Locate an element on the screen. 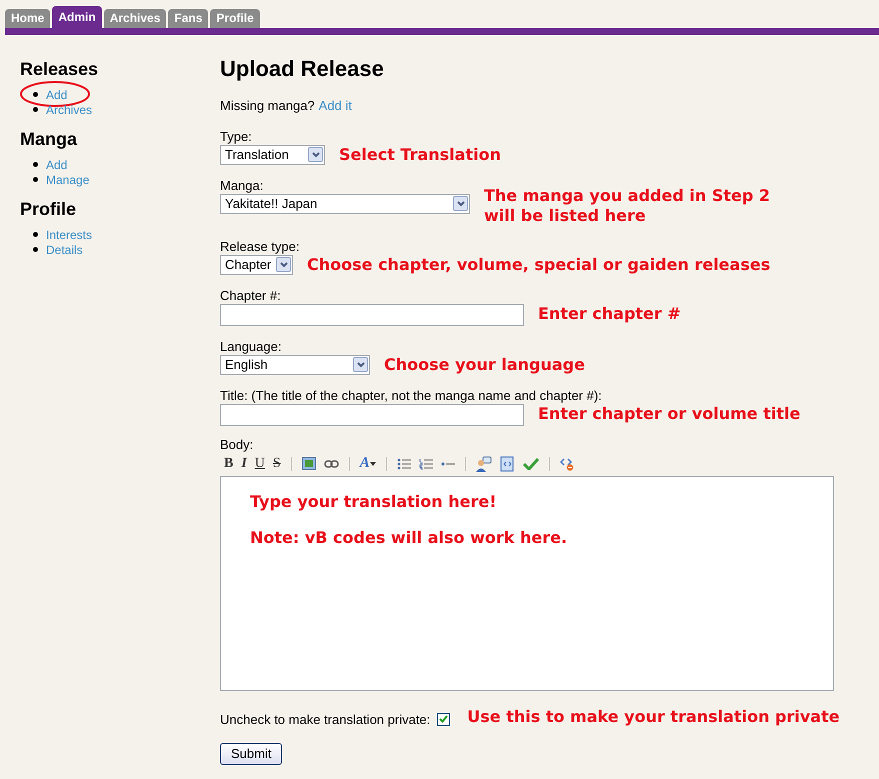  missing-manga-text: Missing manga? is located at coordinates (267, 106).